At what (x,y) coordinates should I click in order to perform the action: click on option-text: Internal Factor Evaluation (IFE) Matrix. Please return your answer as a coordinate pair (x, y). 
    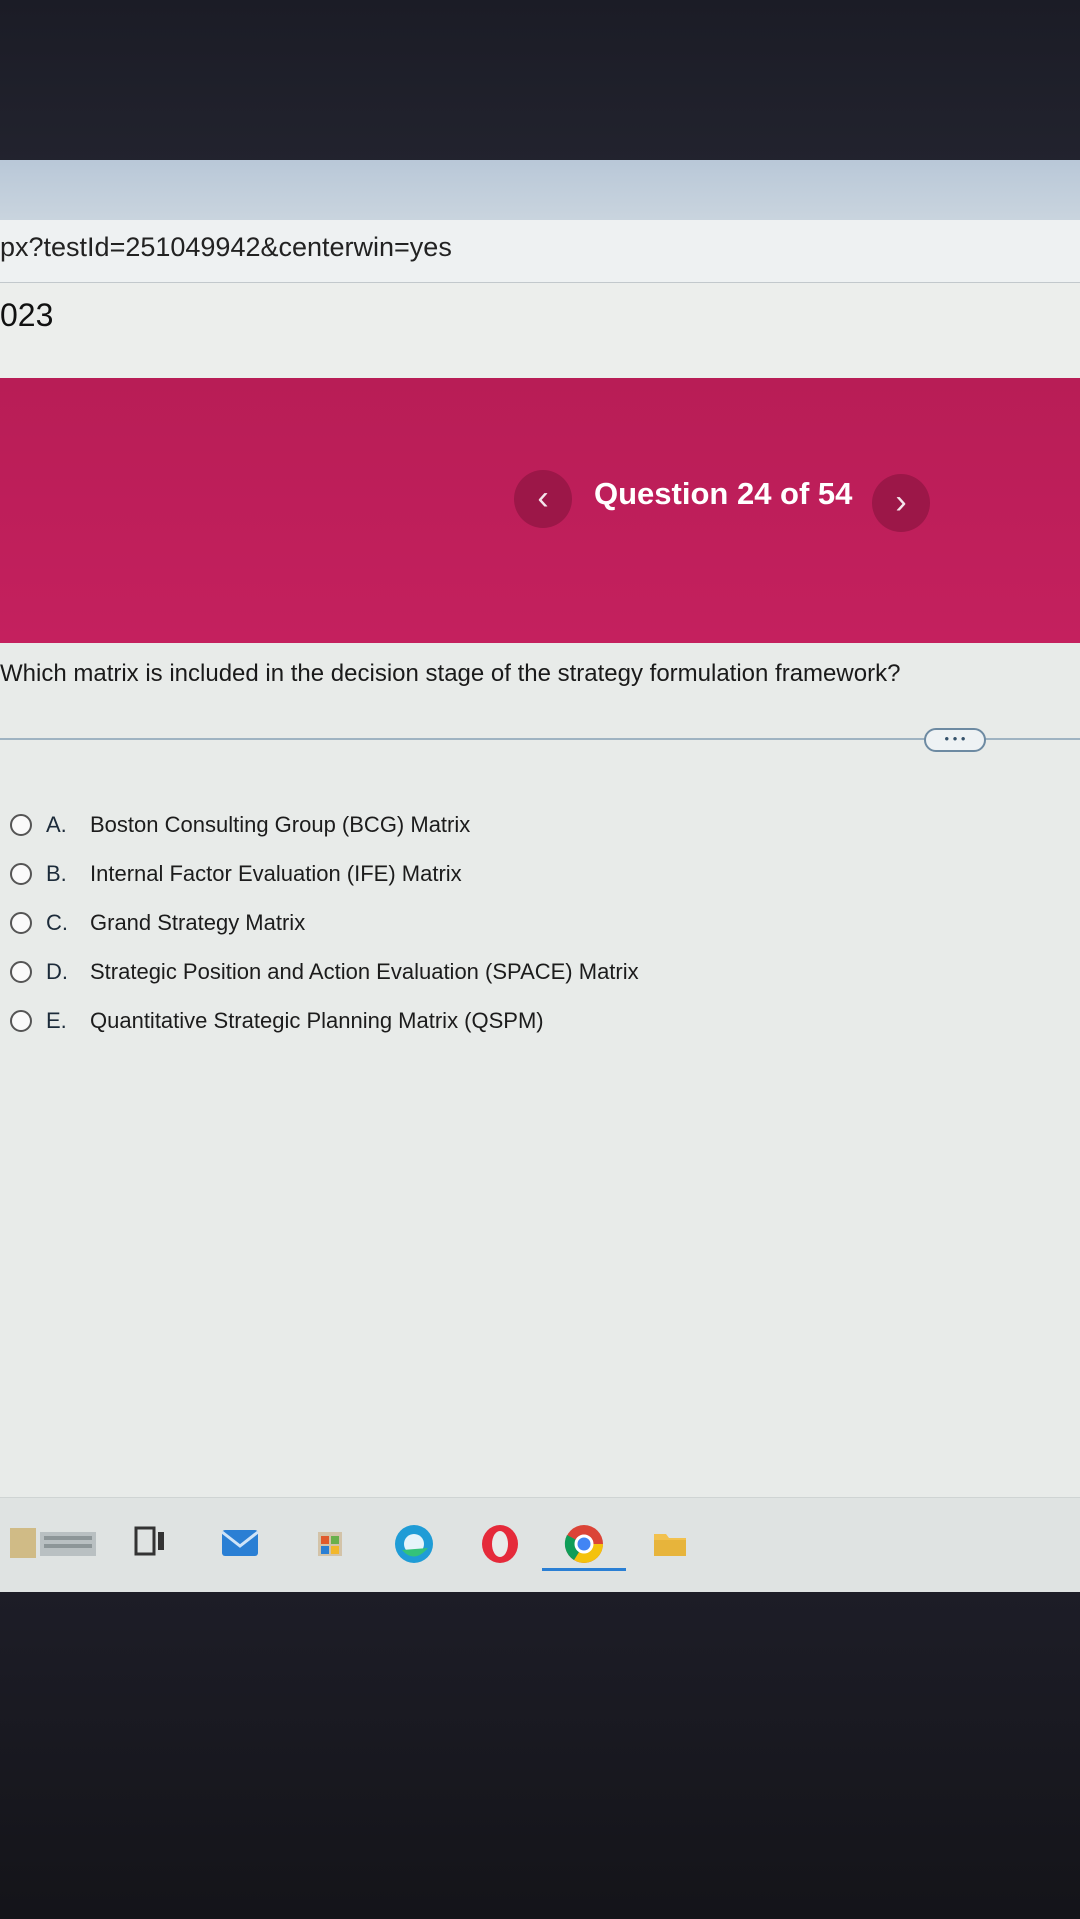
    Looking at the image, I should click on (276, 873).